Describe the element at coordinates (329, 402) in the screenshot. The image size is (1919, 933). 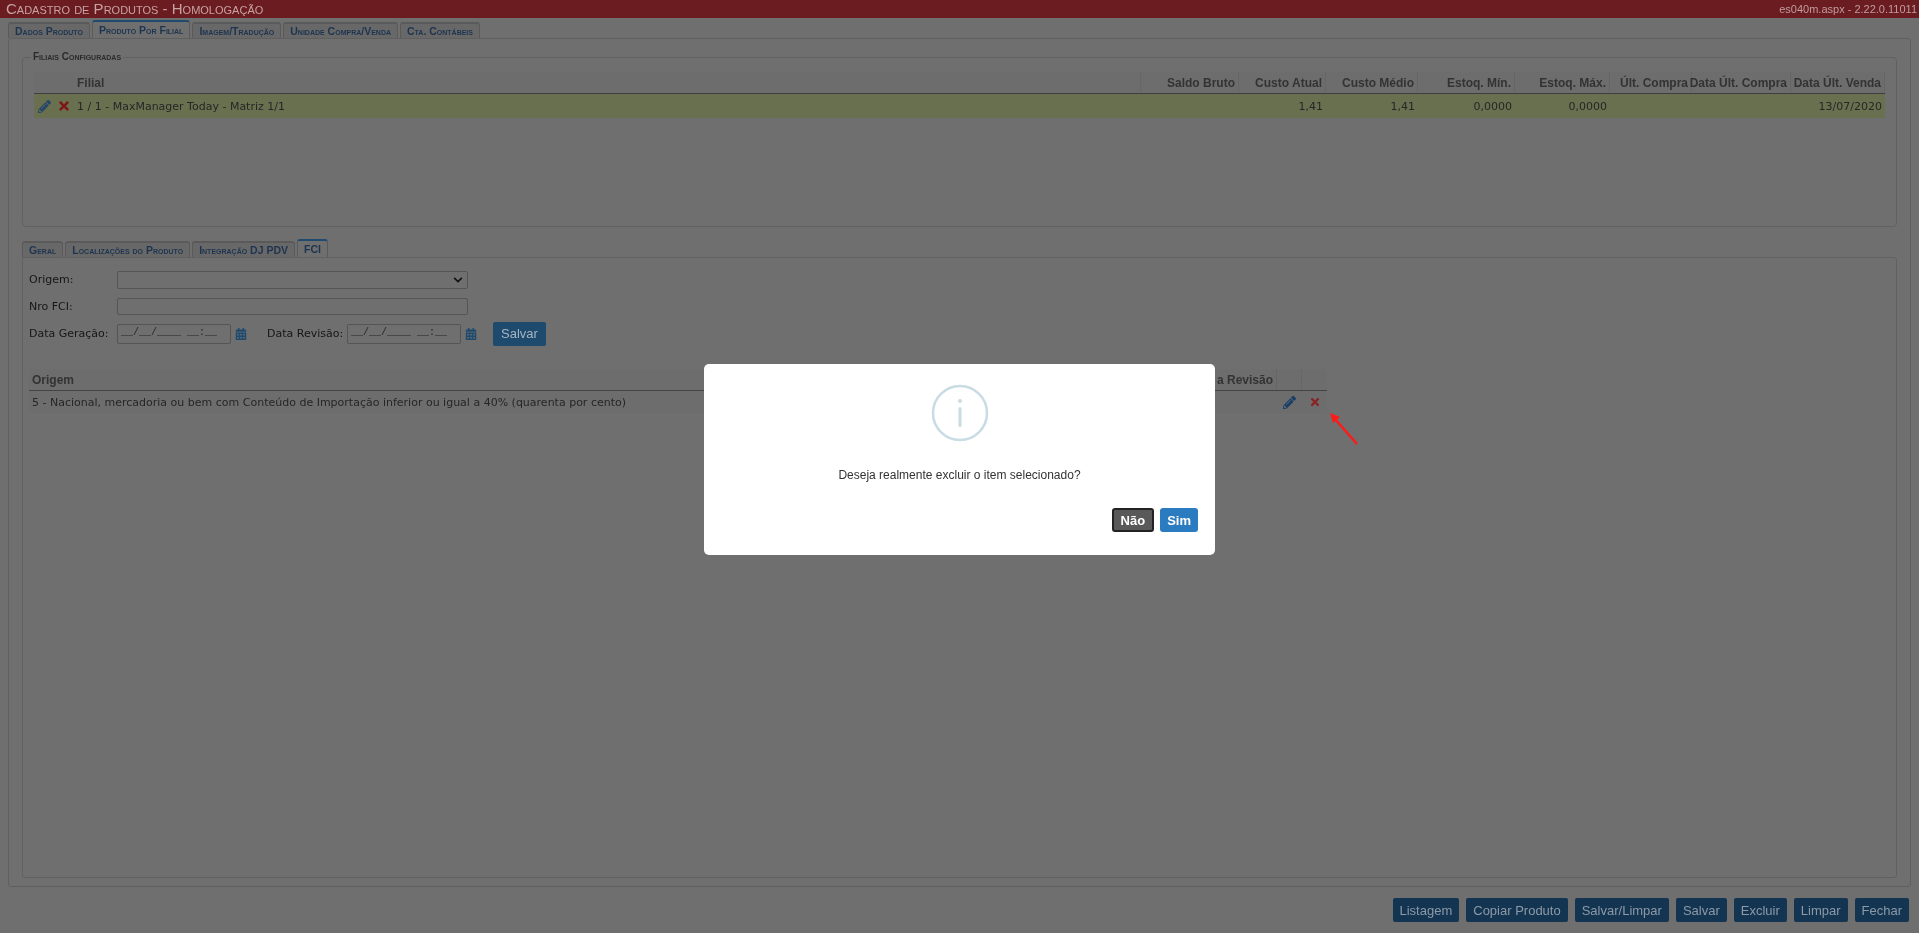
I see `table-cell: 5 - Nacional, mercadoria ou bem com Conteúdo de Importação inferior ou igual a 40% (quarenta por cento)` at that location.